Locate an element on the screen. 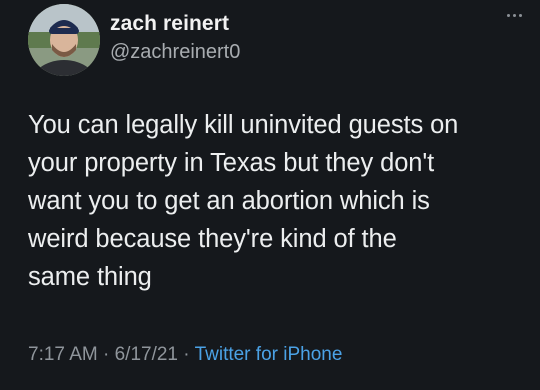 This screenshot has width=540, height=390. avatar is located at coordinates (64, 40).